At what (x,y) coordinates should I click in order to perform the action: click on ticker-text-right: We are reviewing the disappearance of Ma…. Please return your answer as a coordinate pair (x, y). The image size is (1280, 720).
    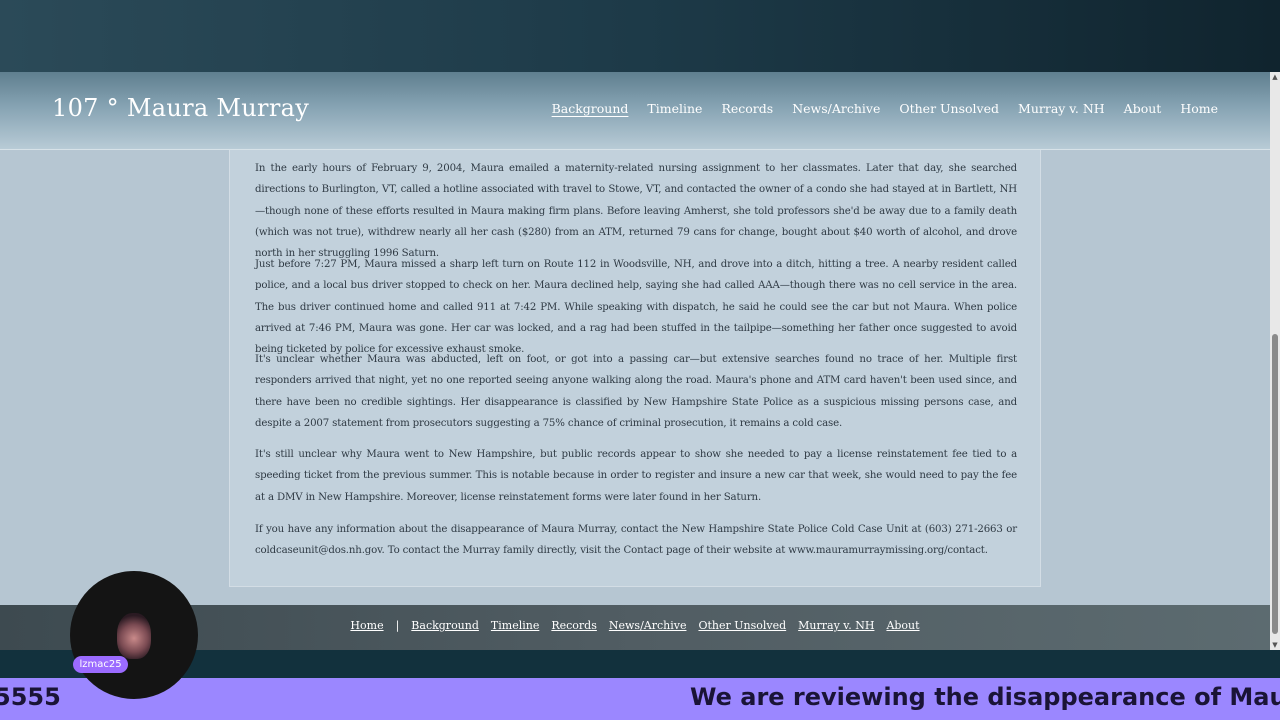
    Looking at the image, I should click on (985, 697).